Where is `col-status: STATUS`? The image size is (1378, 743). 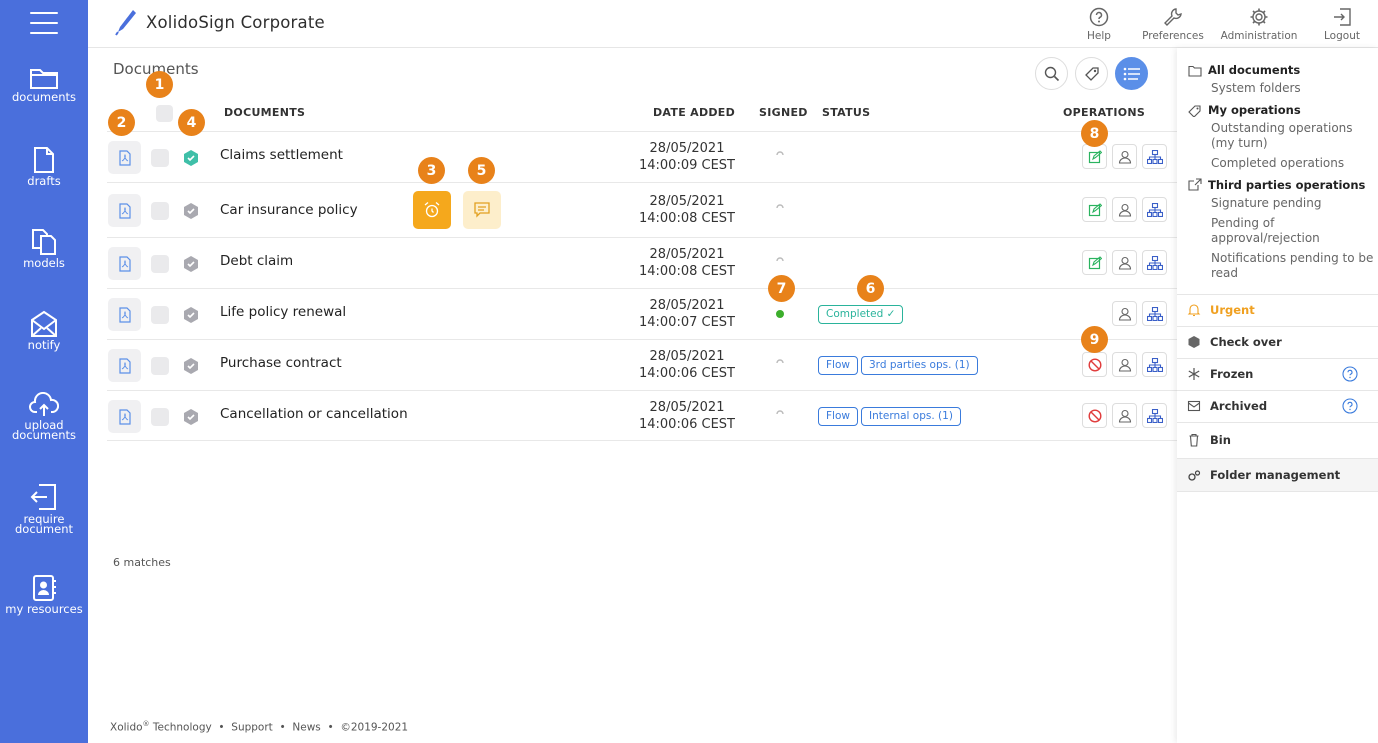 col-status: STATUS is located at coordinates (846, 112).